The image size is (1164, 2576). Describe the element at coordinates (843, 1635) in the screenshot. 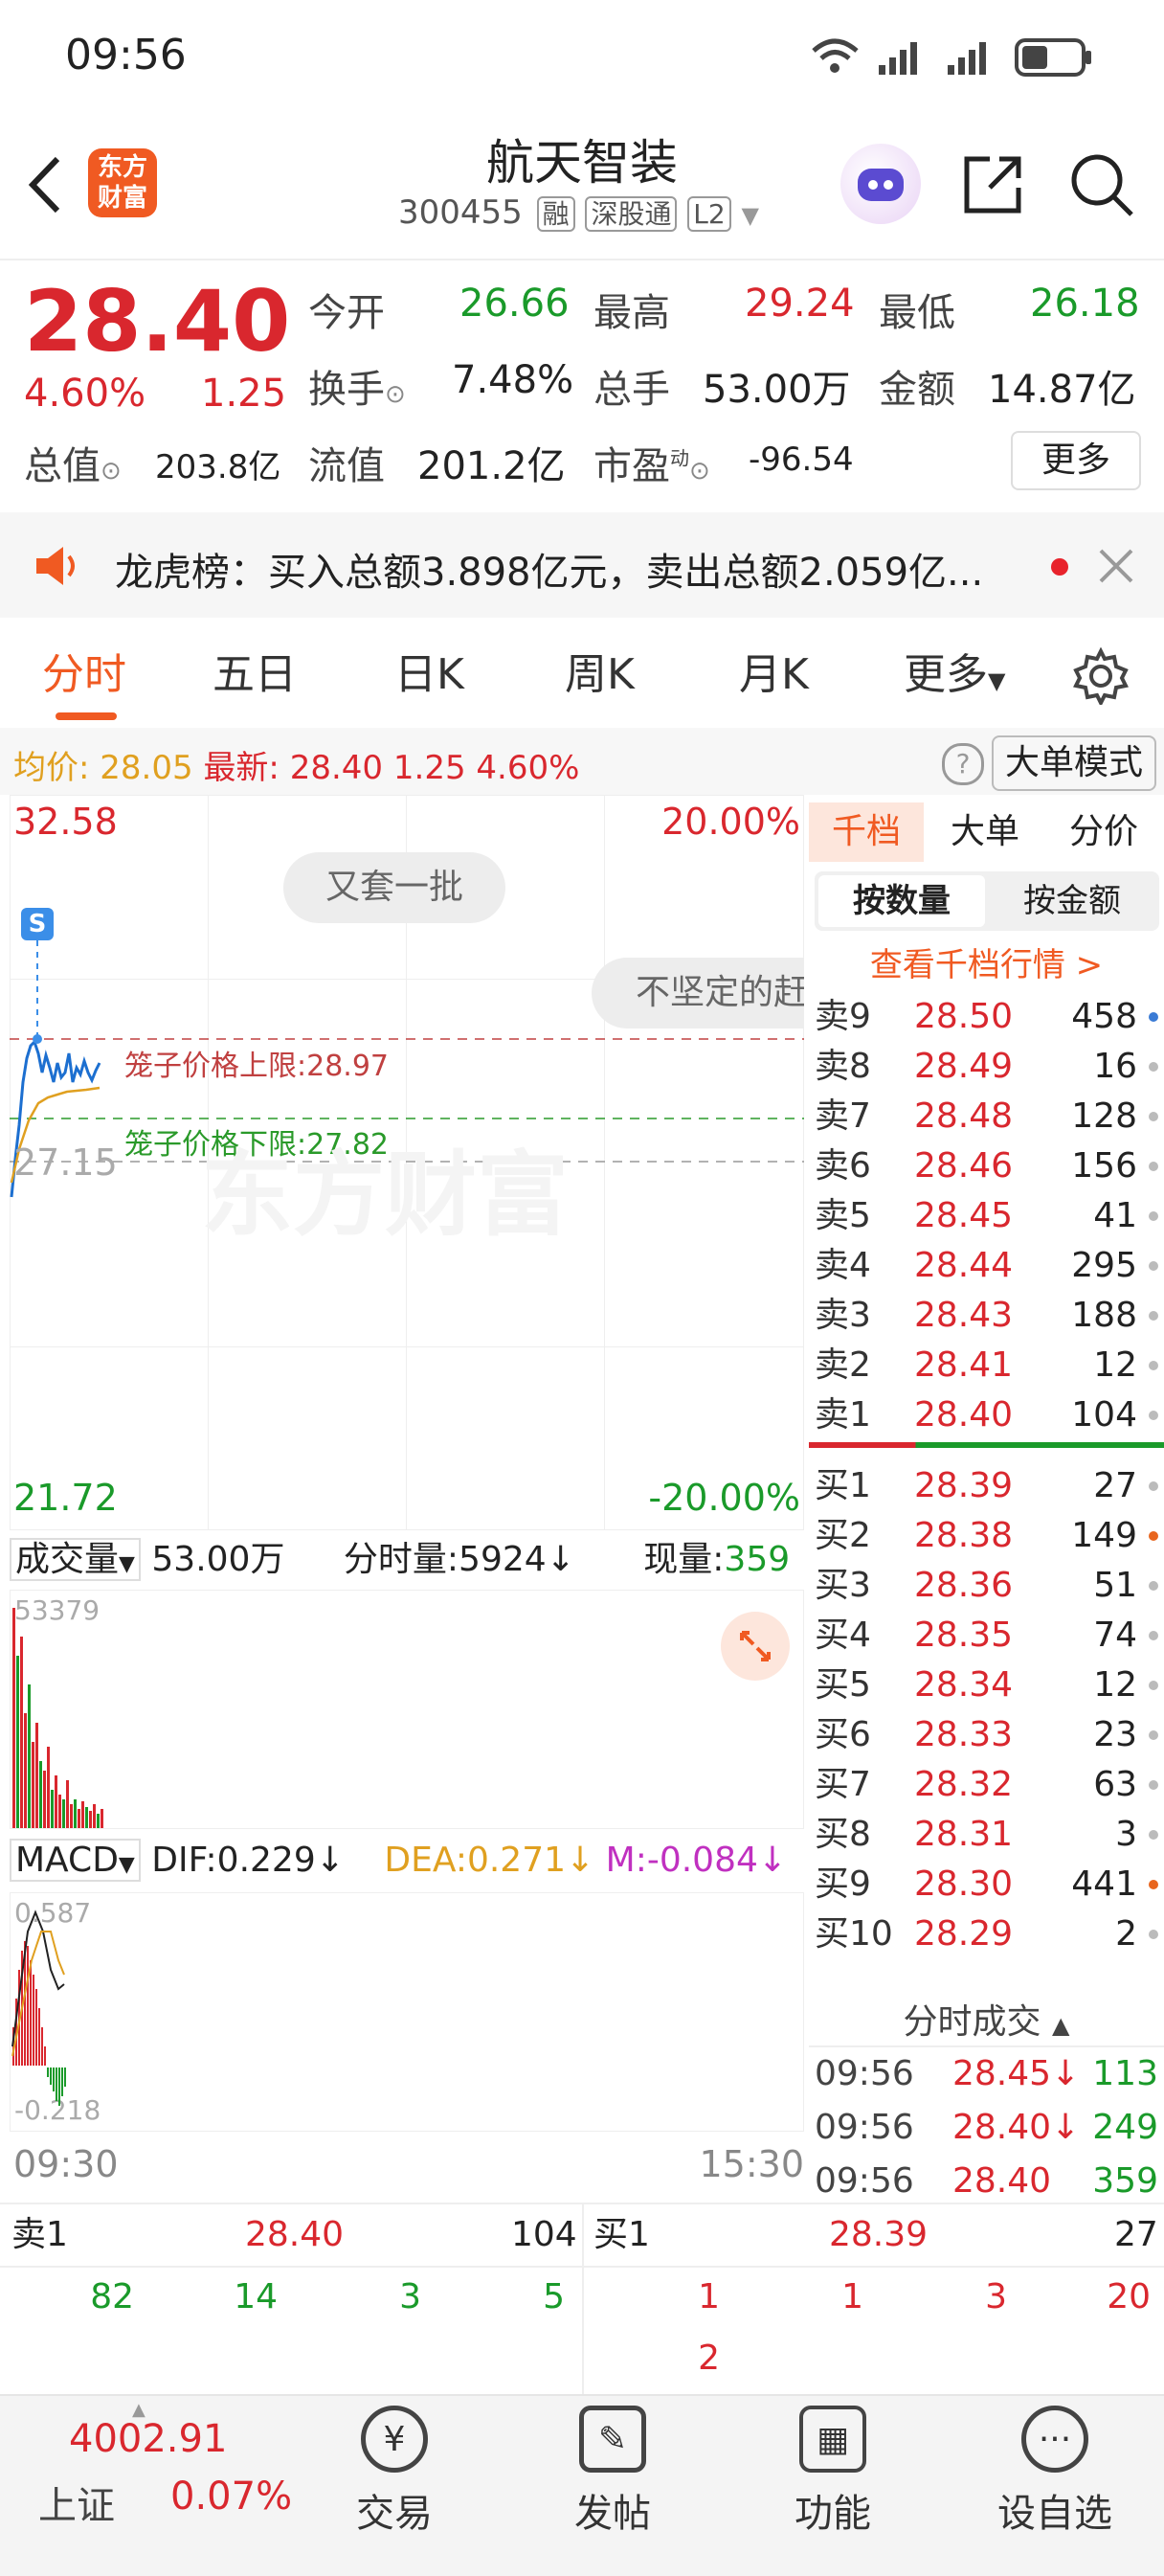

I see `level-label: 买4` at that location.